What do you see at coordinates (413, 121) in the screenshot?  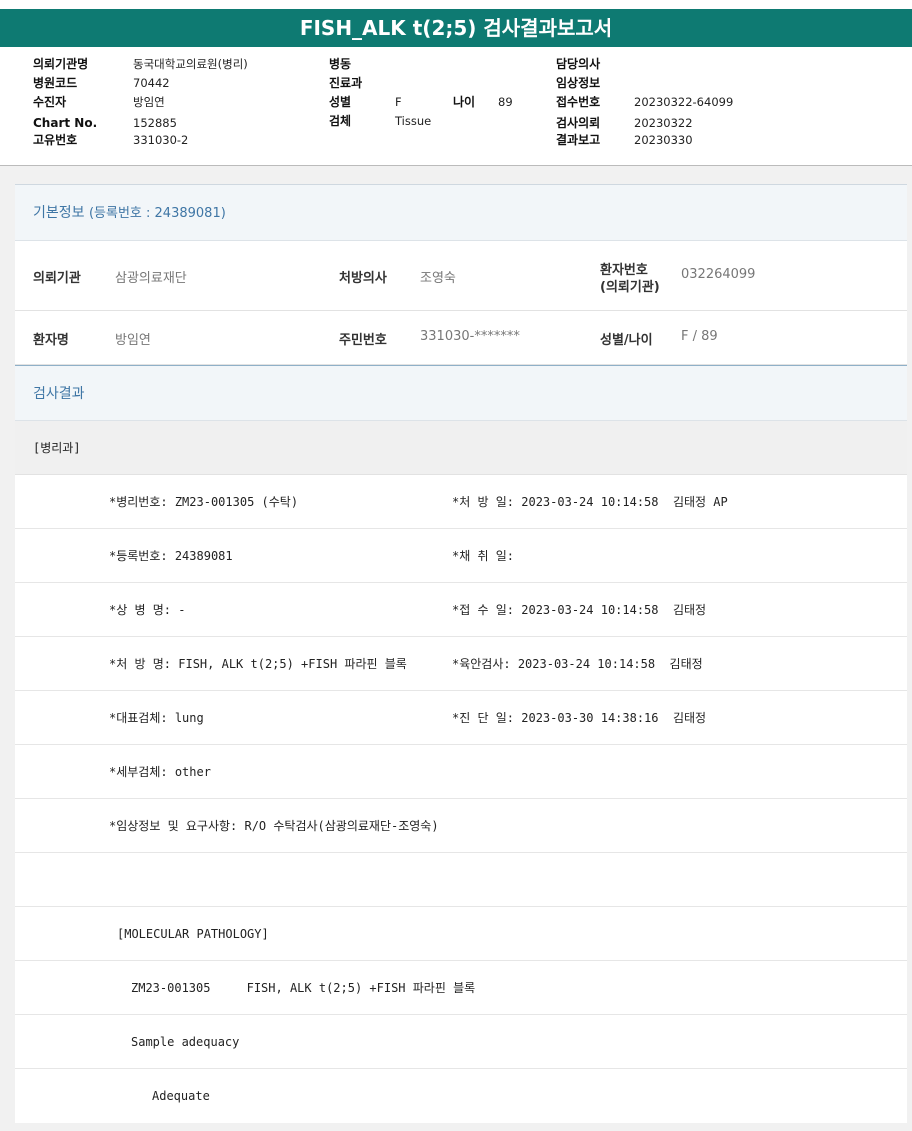 I see `specimen-value: Tissue` at bounding box center [413, 121].